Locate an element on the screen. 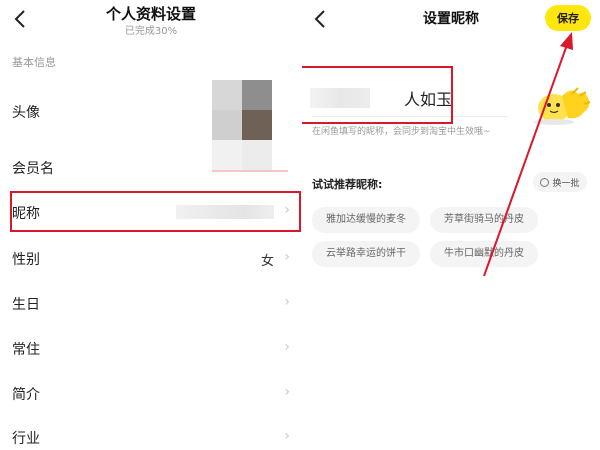 This screenshot has height=450, width=600. row-label: 会员名 is located at coordinates (33, 169).